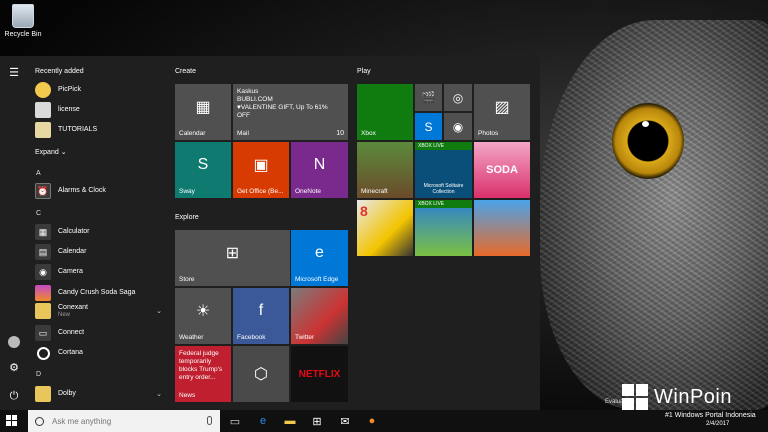  Describe the element at coordinates (100, 333) in the screenshot. I see `app-connect: ▭ Connect` at that location.